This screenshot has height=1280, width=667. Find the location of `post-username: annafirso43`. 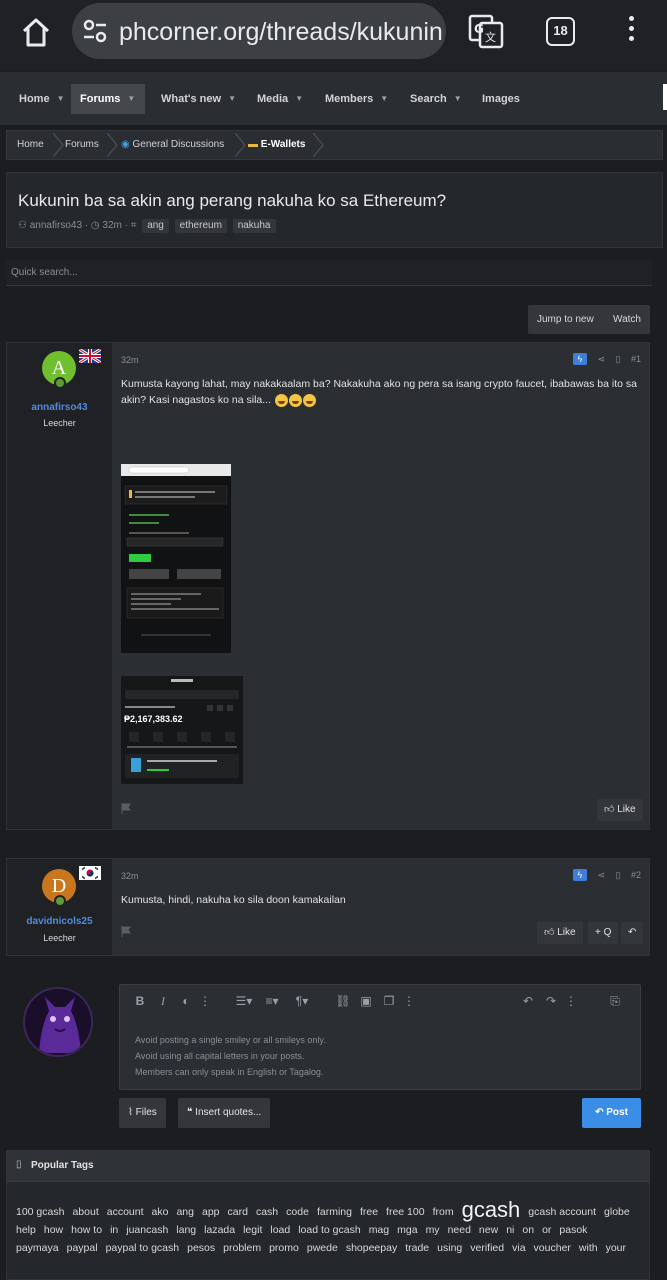

post-username: annafirso43 is located at coordinates (59, 407).